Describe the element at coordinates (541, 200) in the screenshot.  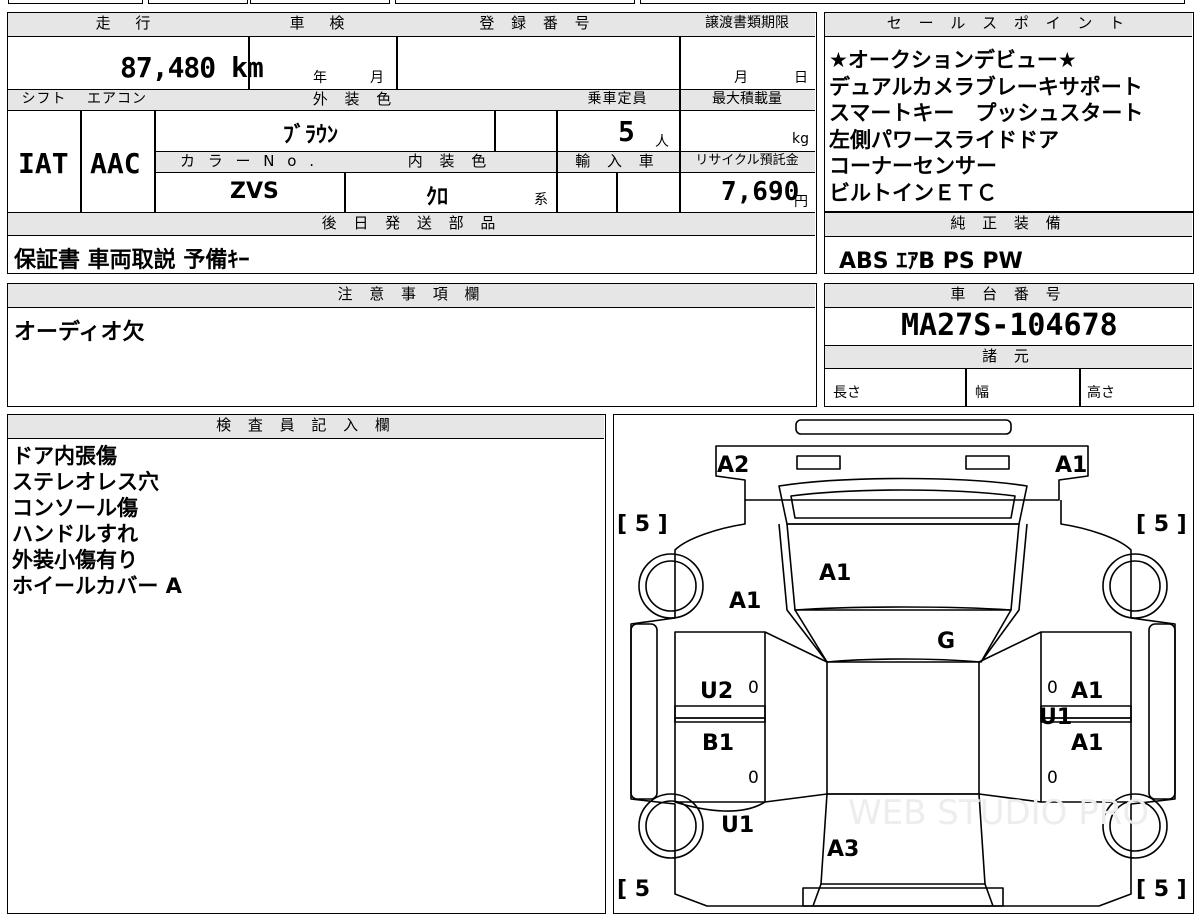
I see `interior-color-suffix: 系` at that location.